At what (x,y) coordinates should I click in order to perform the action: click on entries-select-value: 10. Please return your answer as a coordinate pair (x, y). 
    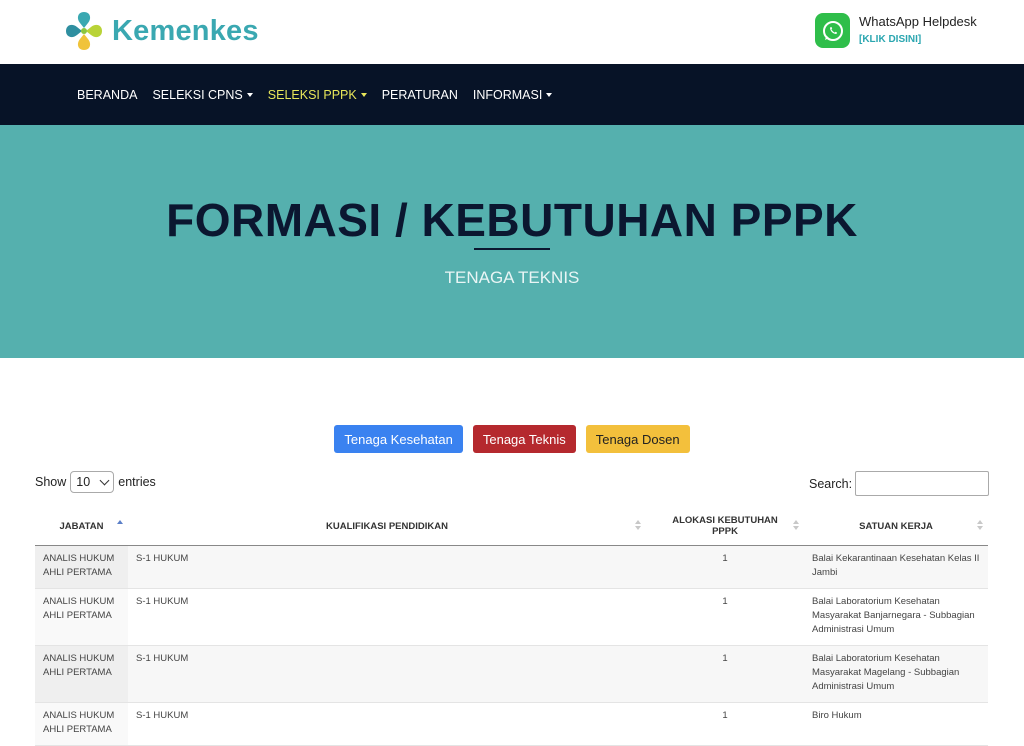
    Looking at the image, I should click on (83, 482).